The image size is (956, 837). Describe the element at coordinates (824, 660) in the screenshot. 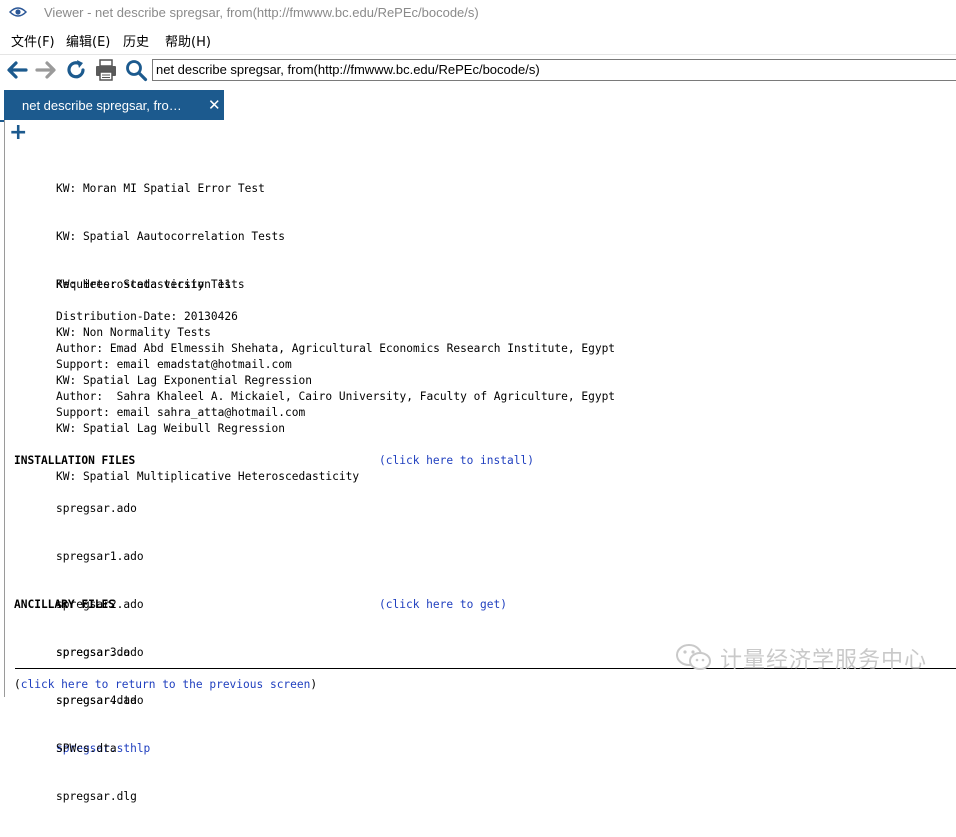

I see `watermark-text: 计量经济学服务中心` at that location.